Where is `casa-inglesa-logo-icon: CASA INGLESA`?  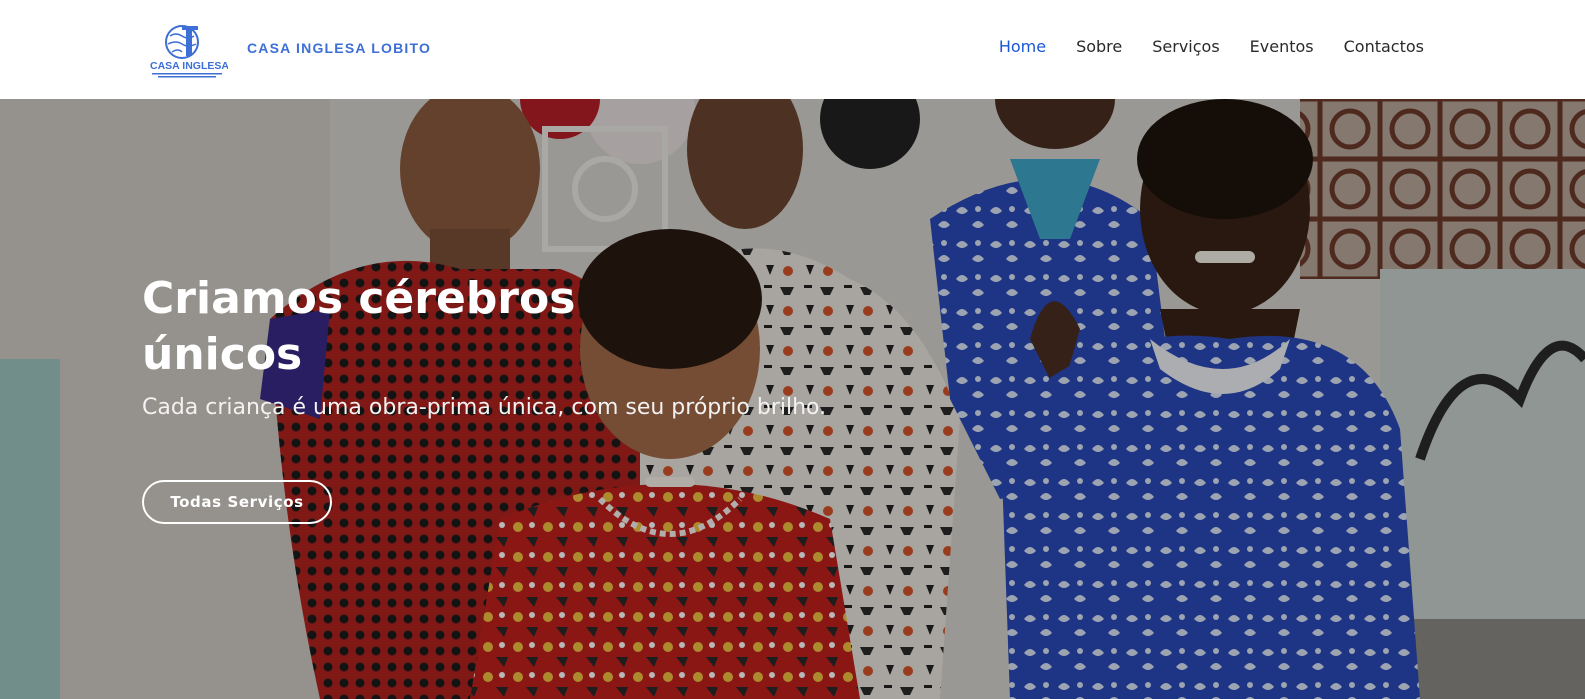
casa-inglesa-logo-icon: CASA INGLESA is located at coordinates (188, 51).